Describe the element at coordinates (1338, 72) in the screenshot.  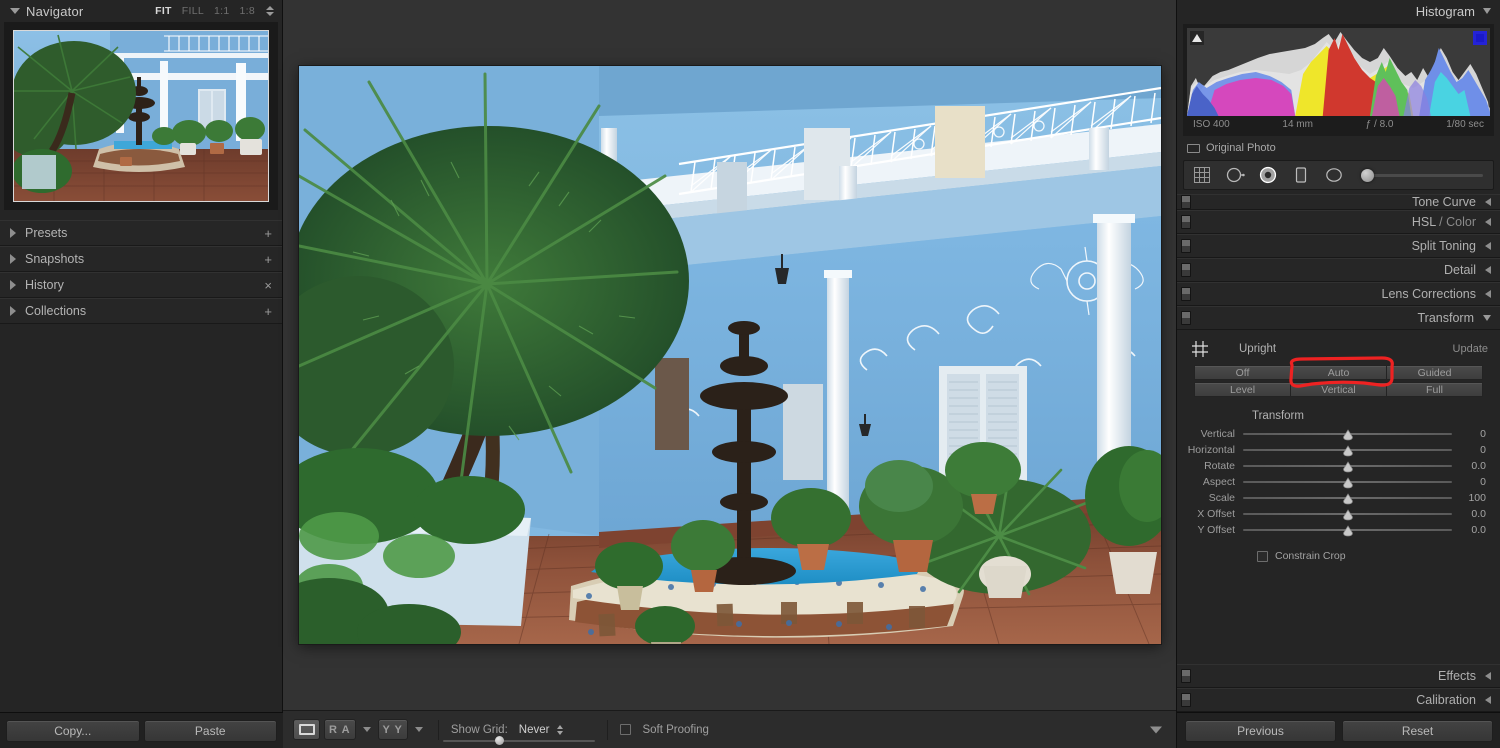
I see `histogram-graph` at that location.